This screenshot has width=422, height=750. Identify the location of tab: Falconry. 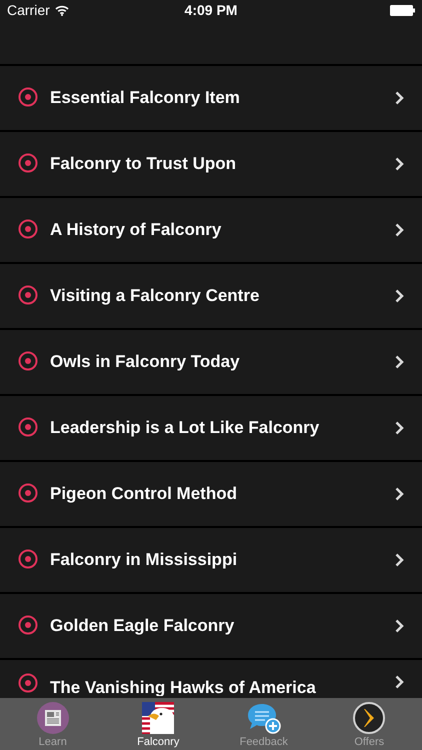
(158, 742).